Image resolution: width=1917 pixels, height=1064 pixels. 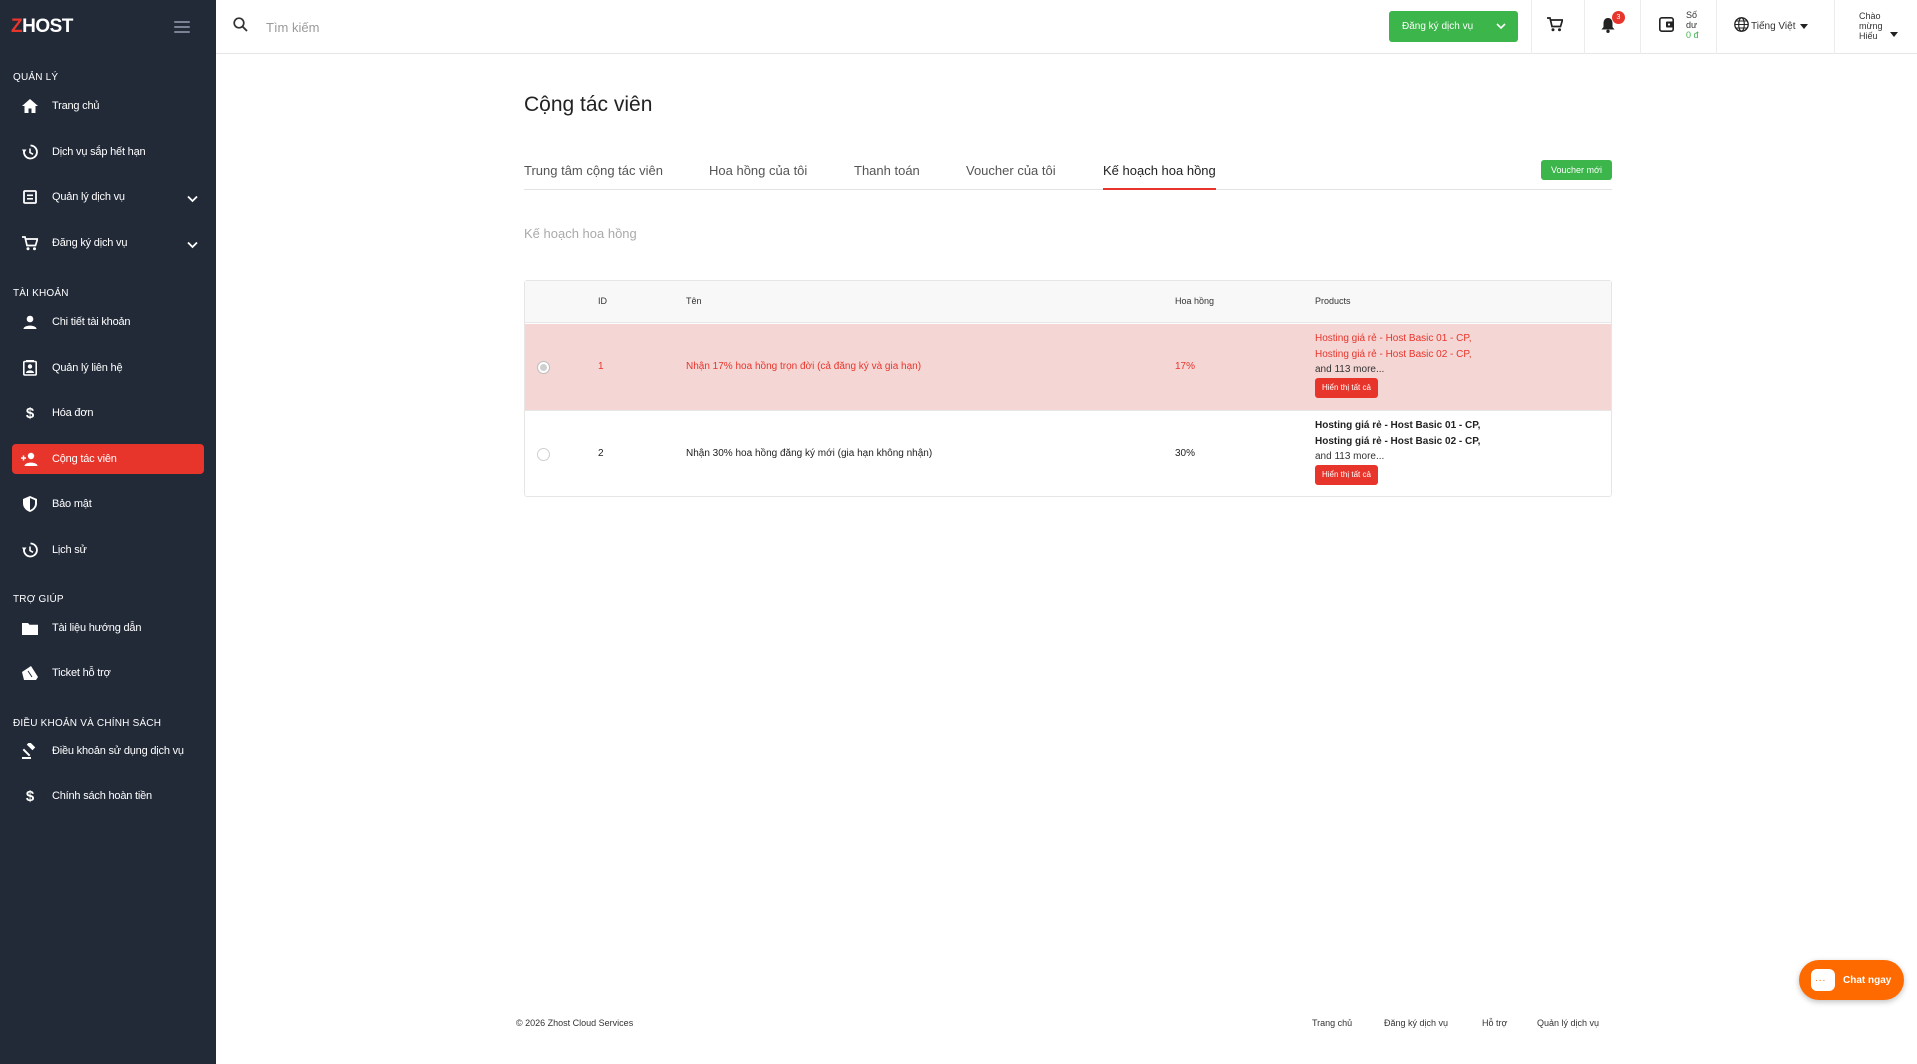 What do you see at coordinates (108, 504) in the screenshot?
I see `sidebar-item-security: Bảo mật` at bounding box center [108, 504].